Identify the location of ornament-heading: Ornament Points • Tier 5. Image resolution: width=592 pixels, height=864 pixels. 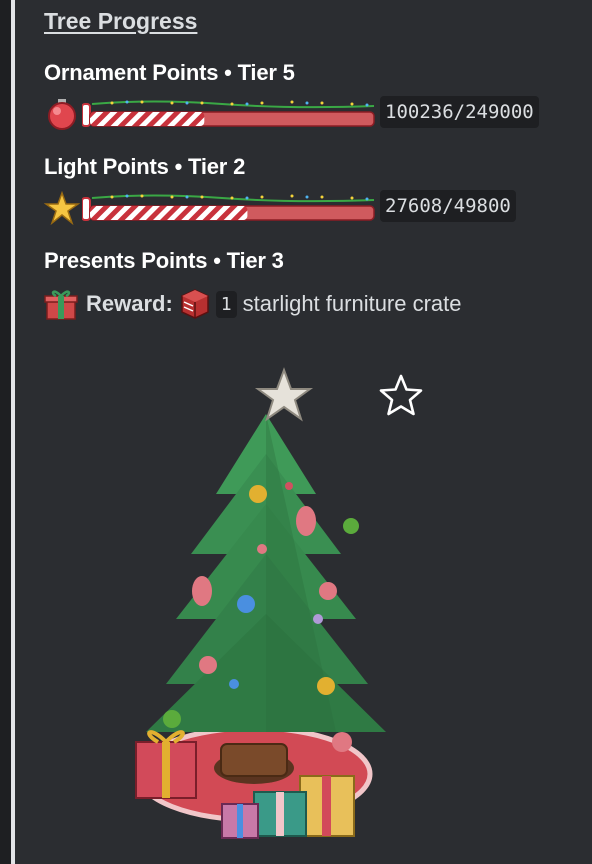
(169, 72).